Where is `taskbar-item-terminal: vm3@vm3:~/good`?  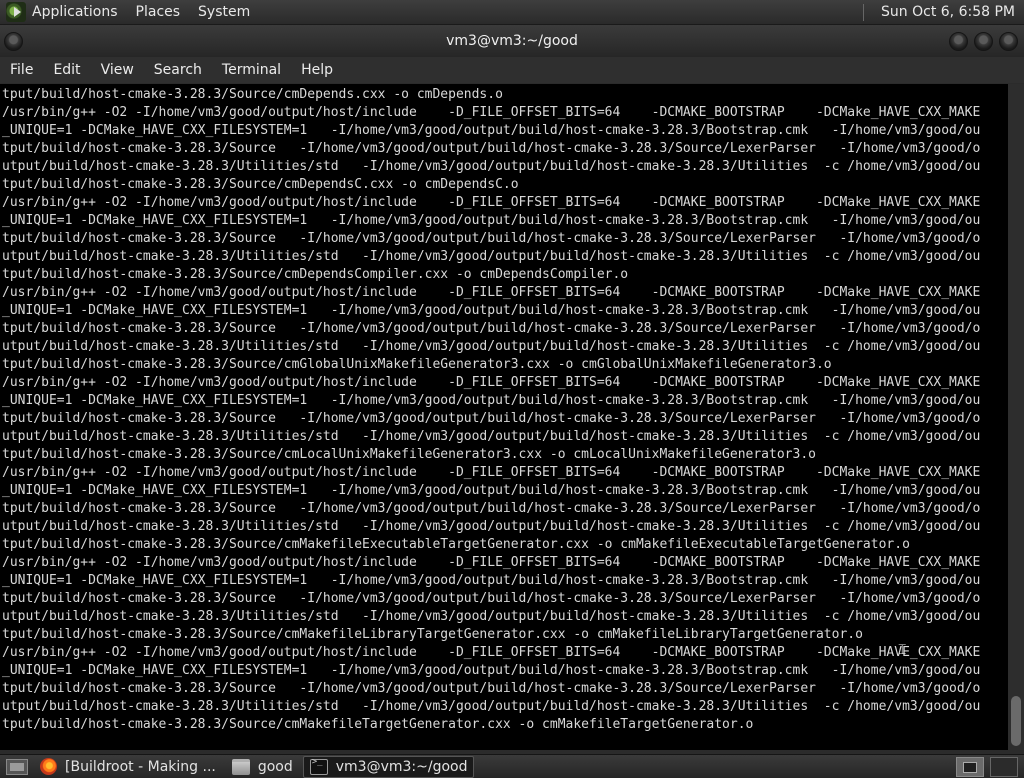
taskbar-item-terminal: vm3@vm3:~/good is located at coordinates (388, 766).